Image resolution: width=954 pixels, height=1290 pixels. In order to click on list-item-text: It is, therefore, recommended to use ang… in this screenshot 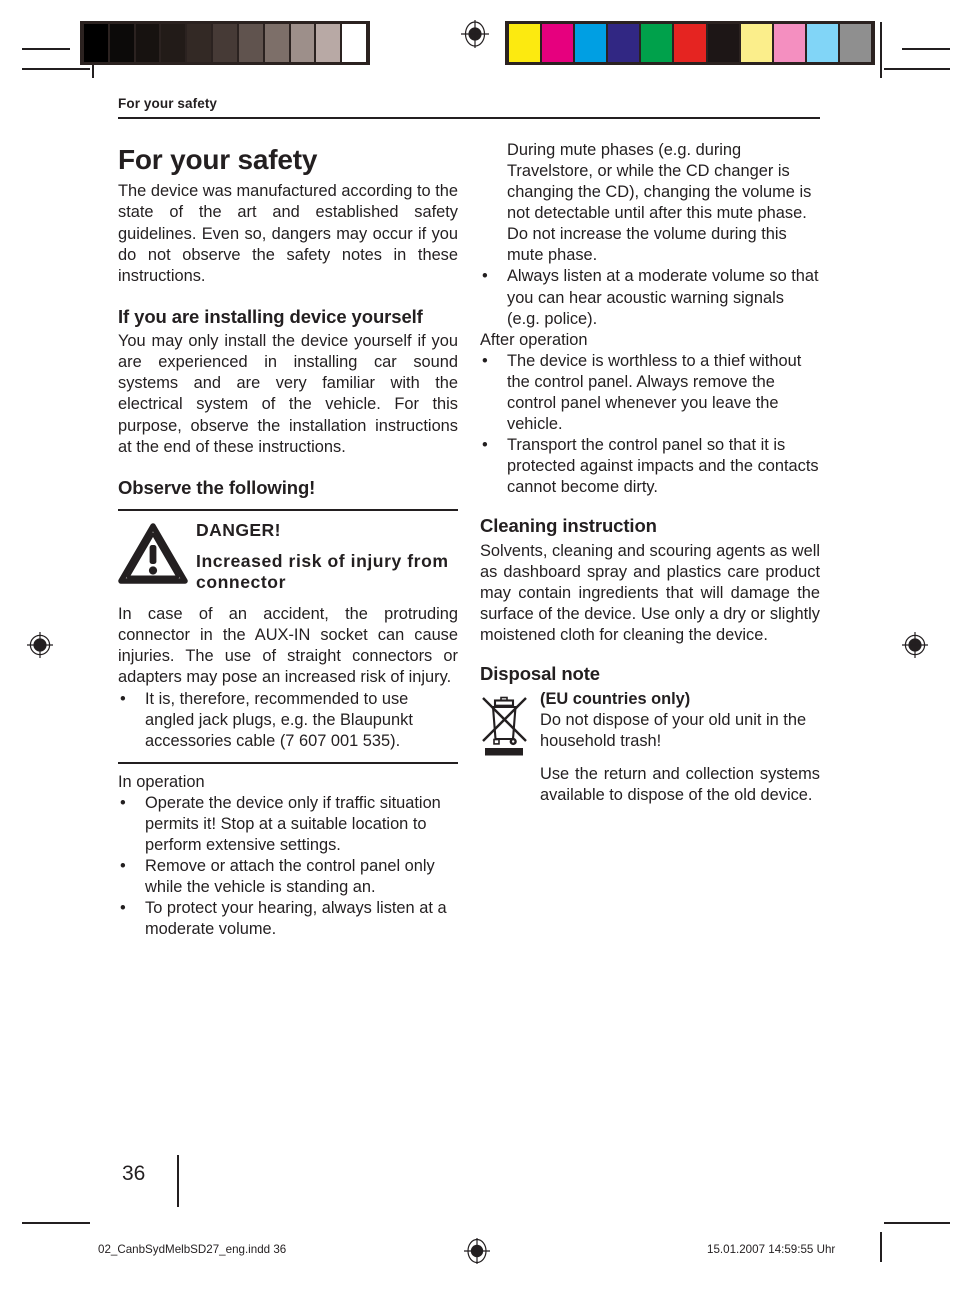, I will do `click(279, 719)`.